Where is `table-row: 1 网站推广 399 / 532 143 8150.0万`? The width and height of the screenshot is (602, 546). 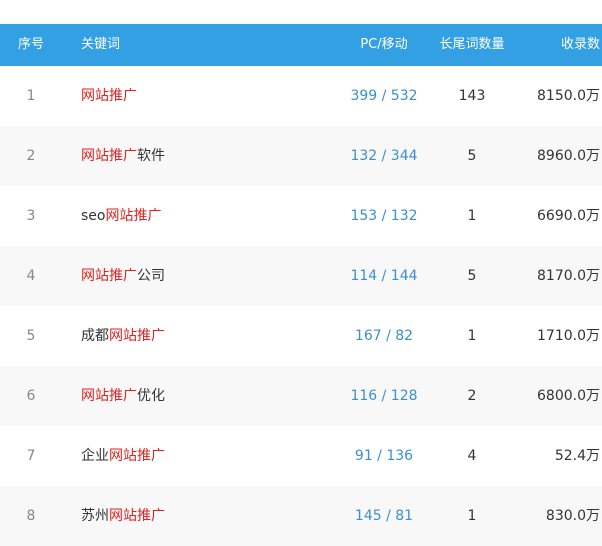
table-row: 1 网站推广 399 / 532 143 8150.0万 is located at coordinates (301, 96).